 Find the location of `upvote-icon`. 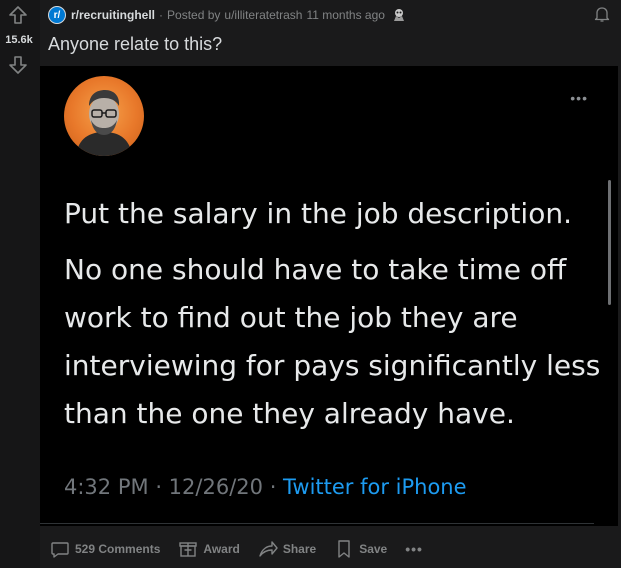

upvote-icon is located at coordinates (18, 15).